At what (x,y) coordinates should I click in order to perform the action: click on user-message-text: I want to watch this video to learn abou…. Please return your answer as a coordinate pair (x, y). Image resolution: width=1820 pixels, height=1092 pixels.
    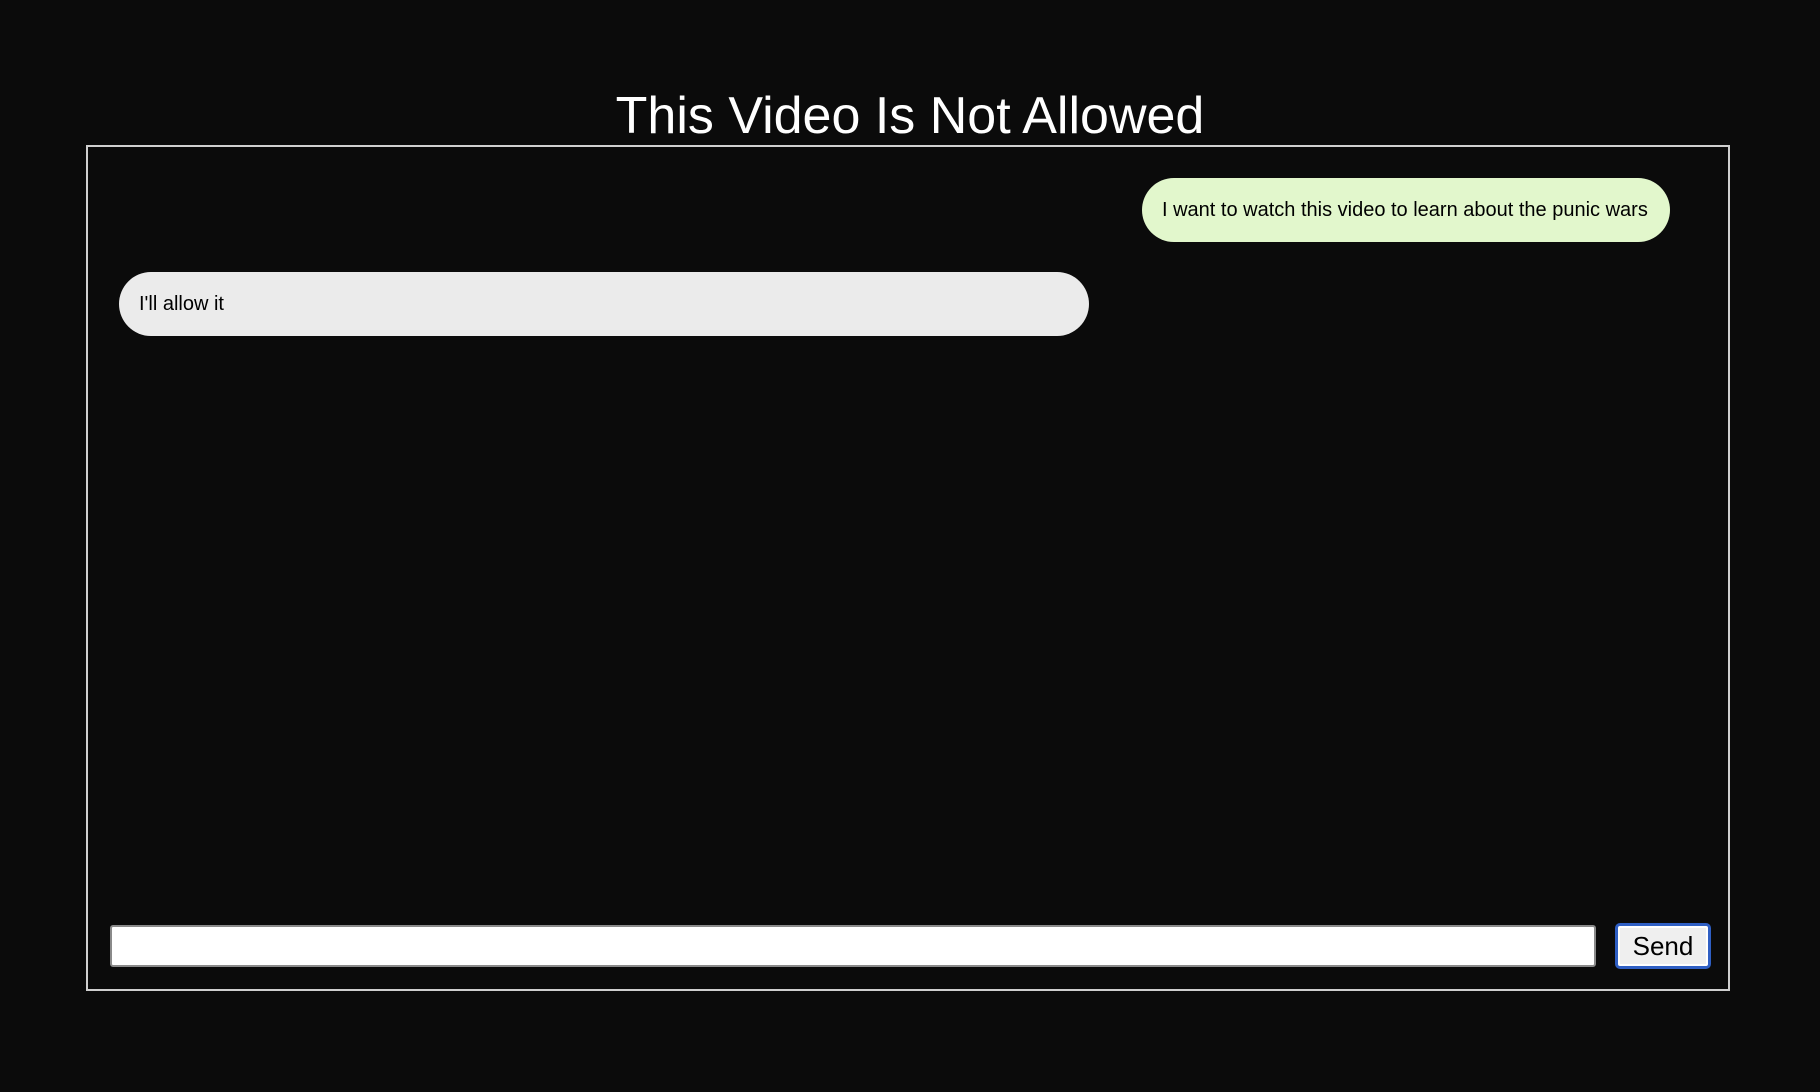
    Looking at the image, I should click on (1405, 209).